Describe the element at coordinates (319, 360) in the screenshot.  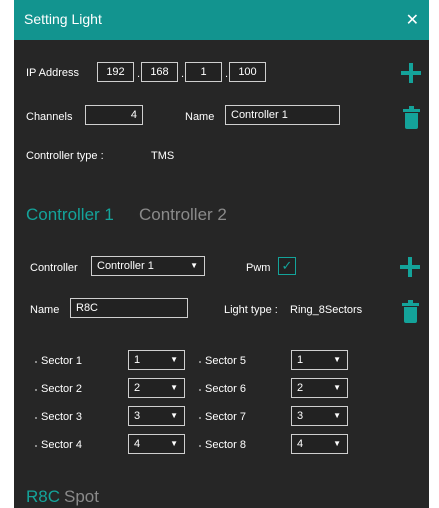
I see `sector-5-select: 1 ▼` at that location.